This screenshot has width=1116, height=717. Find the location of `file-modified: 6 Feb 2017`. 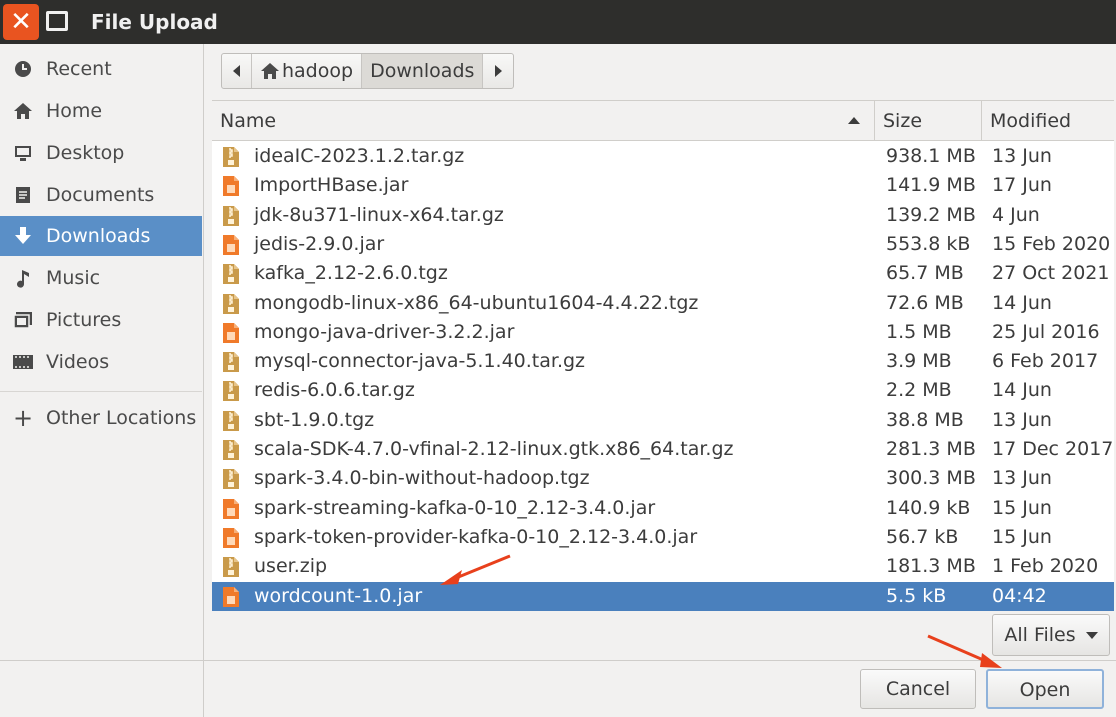

file-modified: 6 Feb 2017 is located at coordinates (1045, 361).